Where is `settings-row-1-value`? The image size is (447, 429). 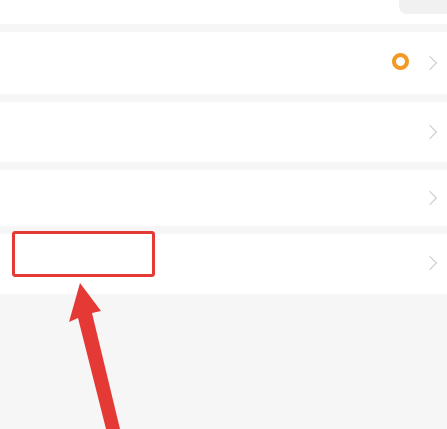
settings-row-1-value is located at coordinates (402, 61).